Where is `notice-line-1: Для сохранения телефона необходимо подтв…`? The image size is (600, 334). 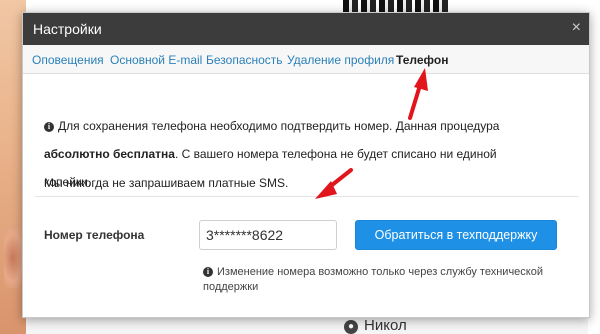 notice-line-1: Для сохранения телефона необходимо подтв… is located at coordinates (279, 126).